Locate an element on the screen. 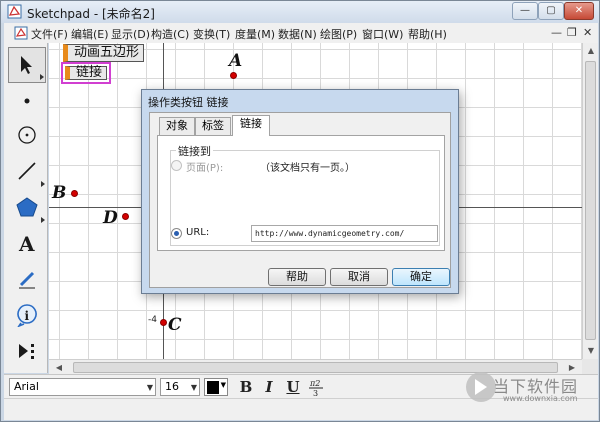 The height and width of the screenshot is (422, 600). link-button-selected: 链接 is located at coordinates (86, 73).